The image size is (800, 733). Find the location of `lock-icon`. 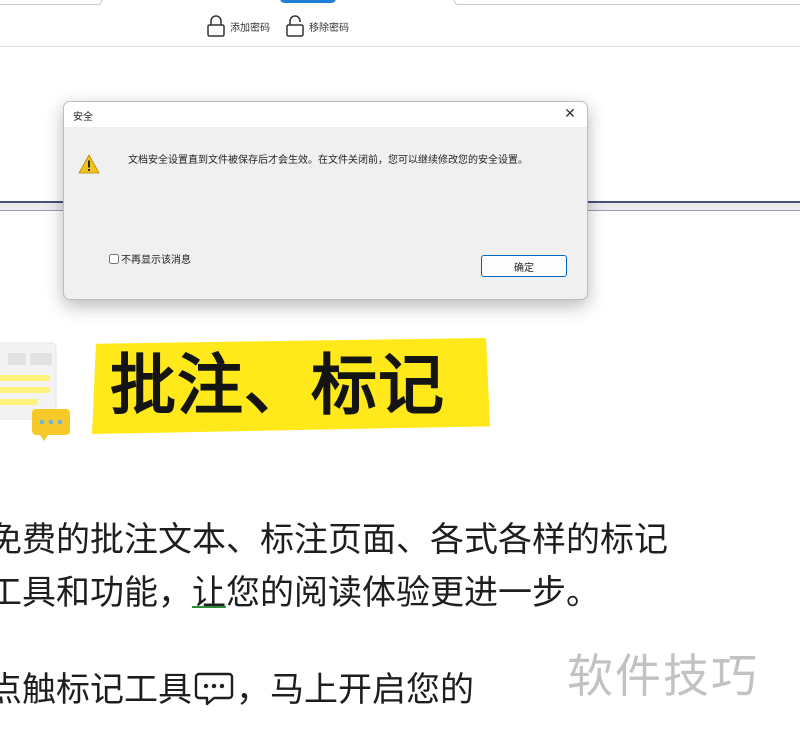

lock-icon is located at coordinates (216, 26).